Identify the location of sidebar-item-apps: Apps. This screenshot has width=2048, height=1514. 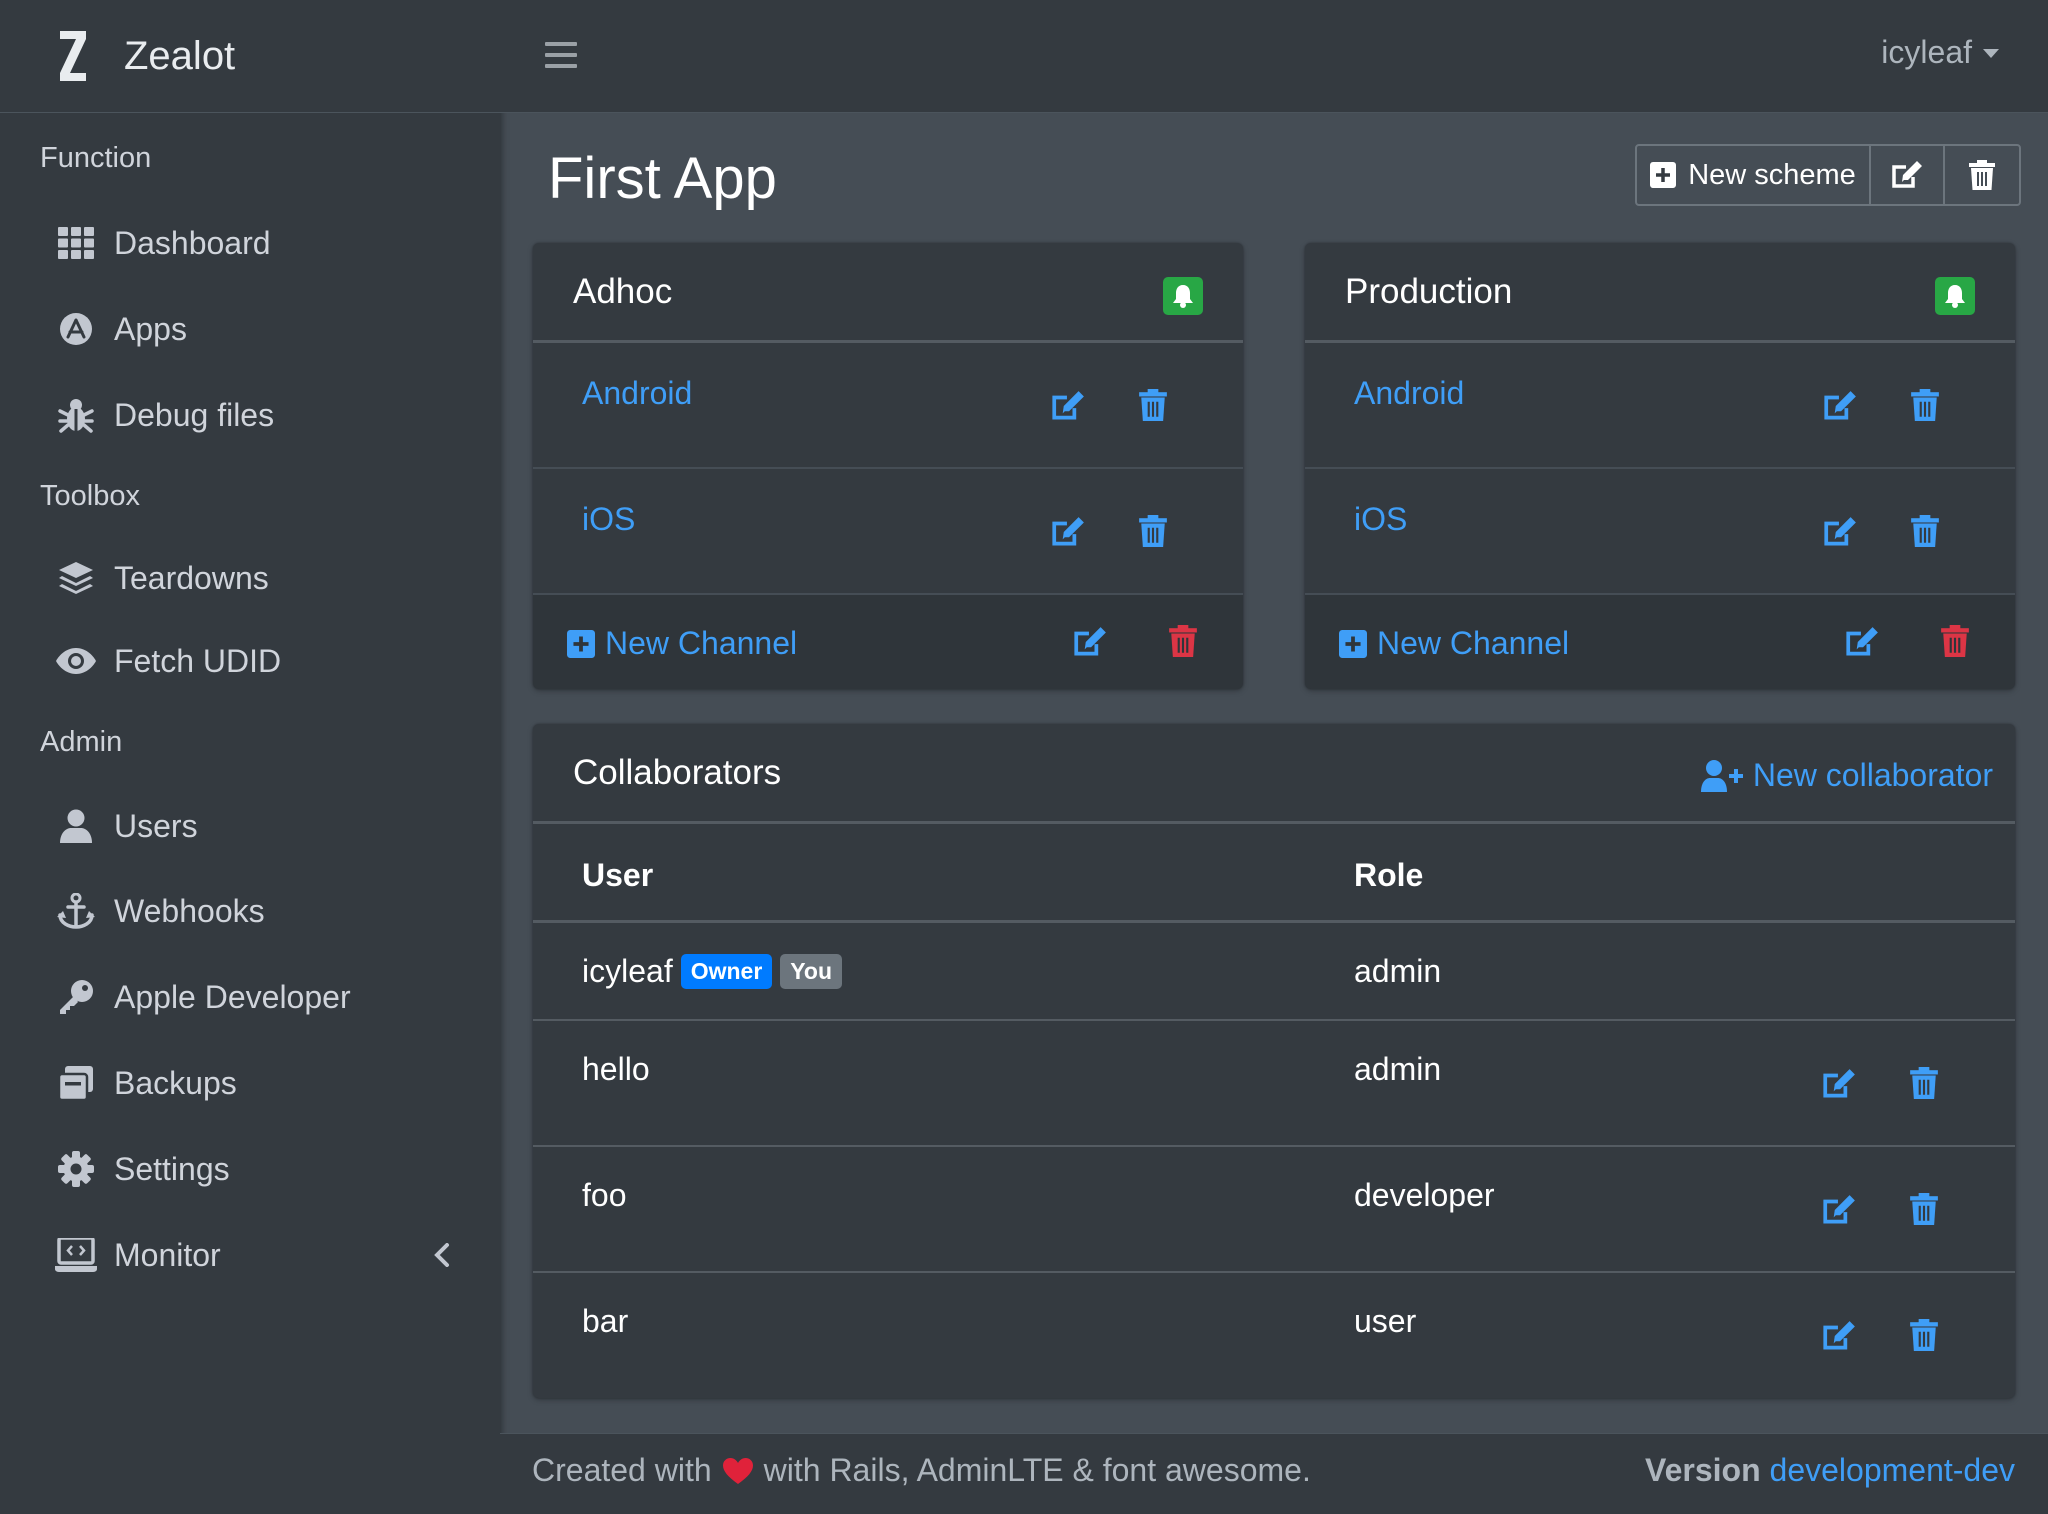
(250, 329).